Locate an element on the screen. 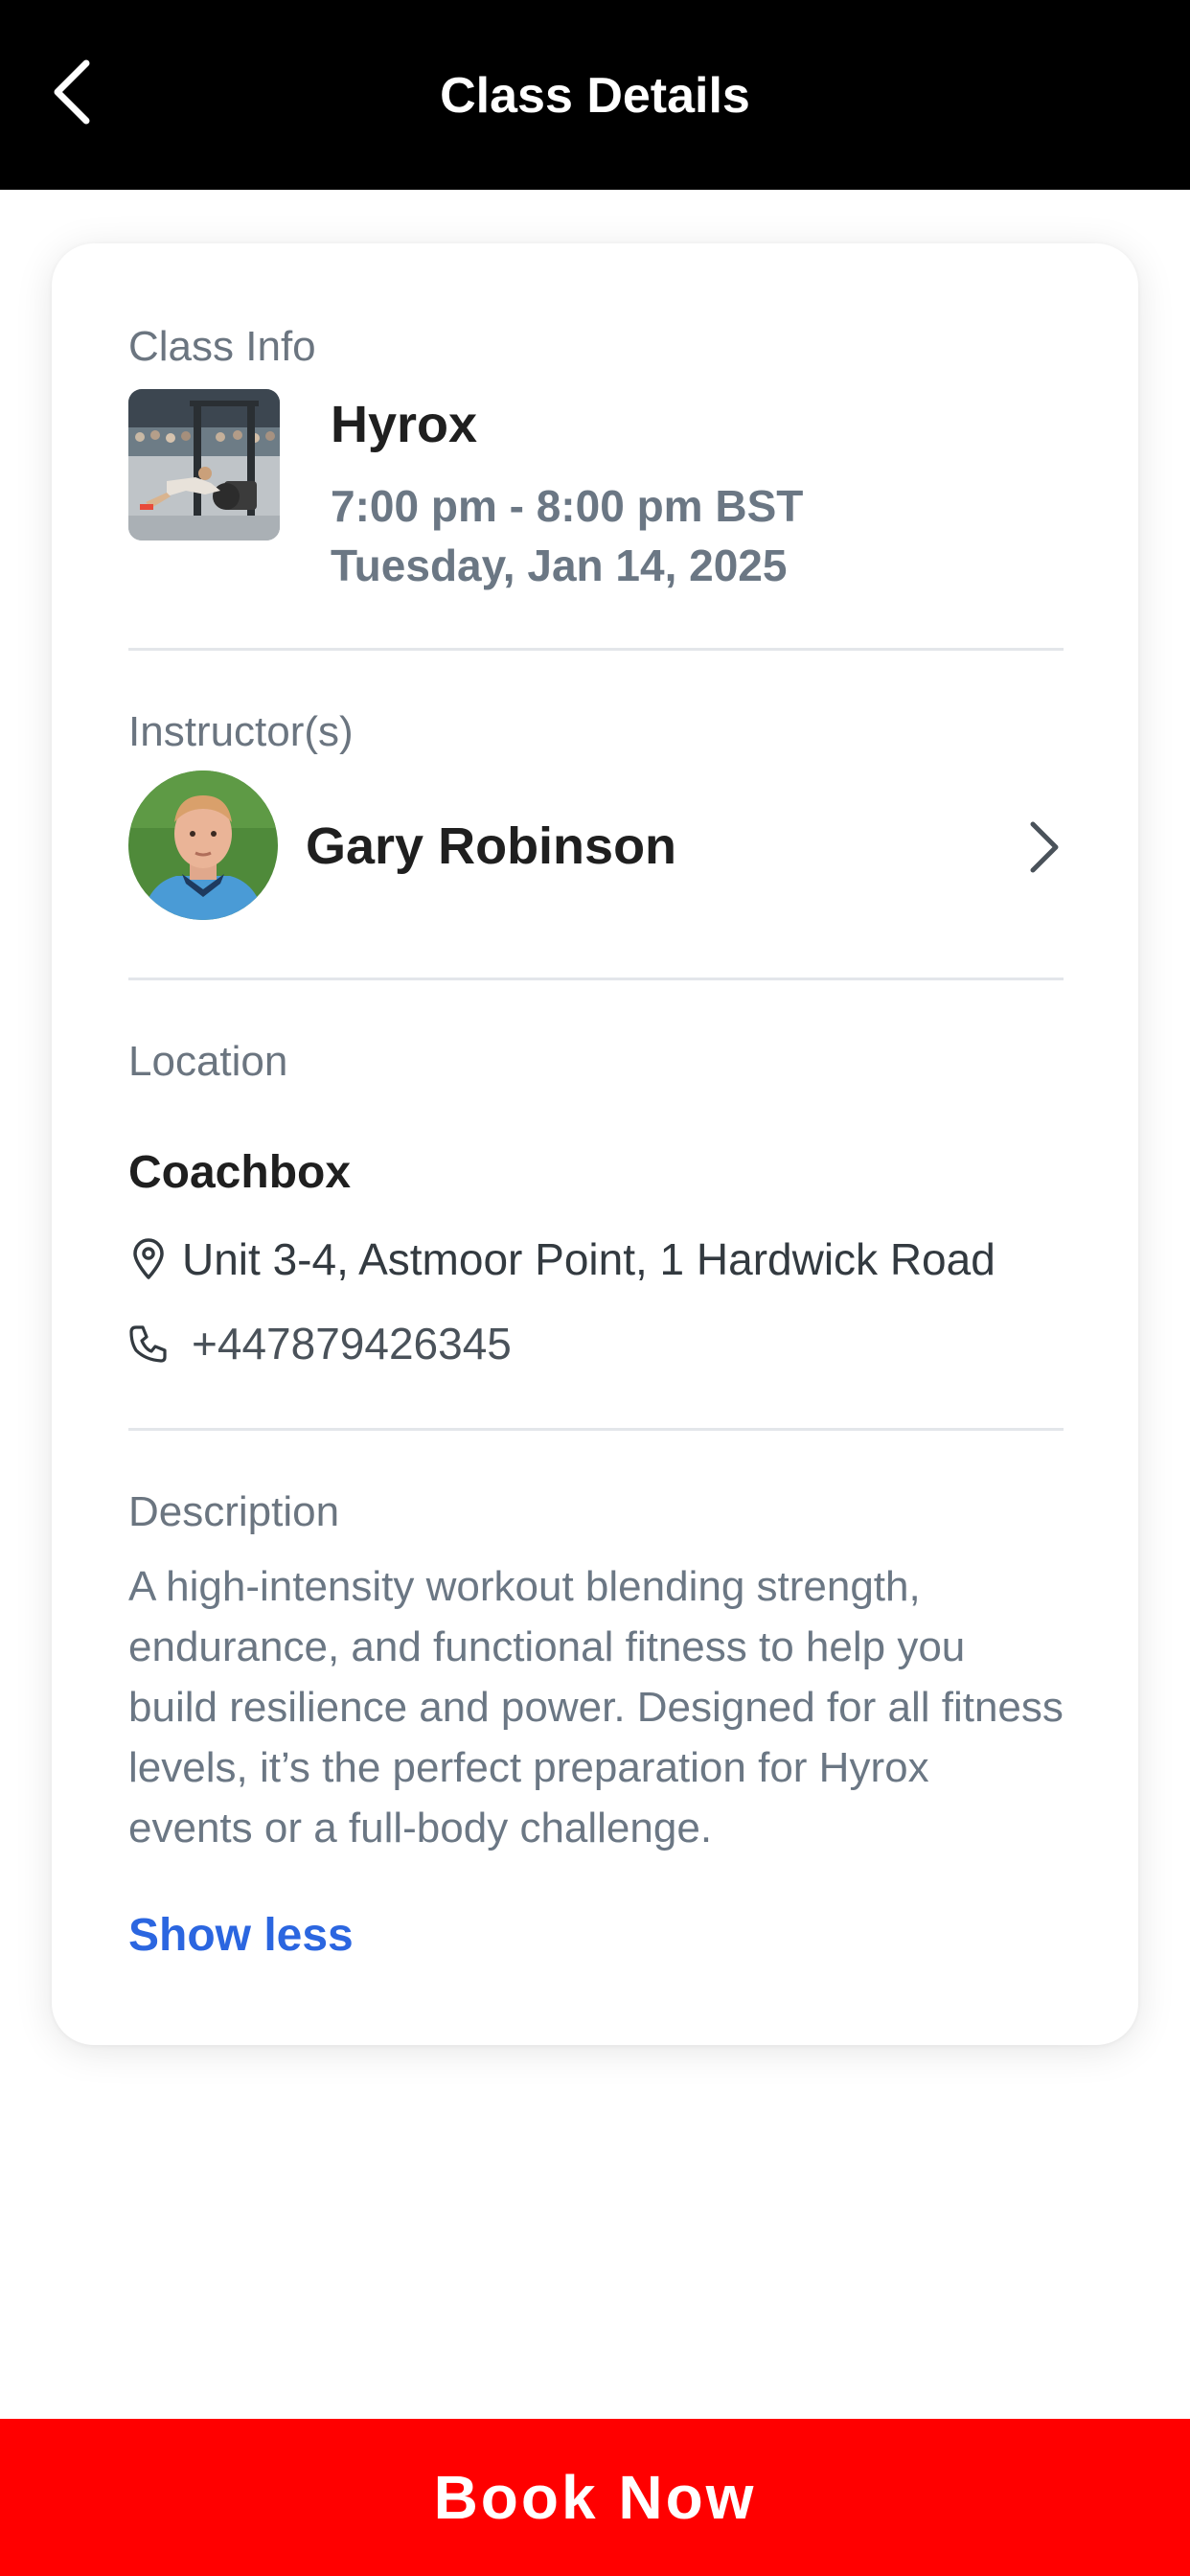 The width and height of the screenshot is (1190, 2576). location-address: Unit 3-4, Astmoor Point, 1 Hardwick Road is located at coordinates (589, 1259).